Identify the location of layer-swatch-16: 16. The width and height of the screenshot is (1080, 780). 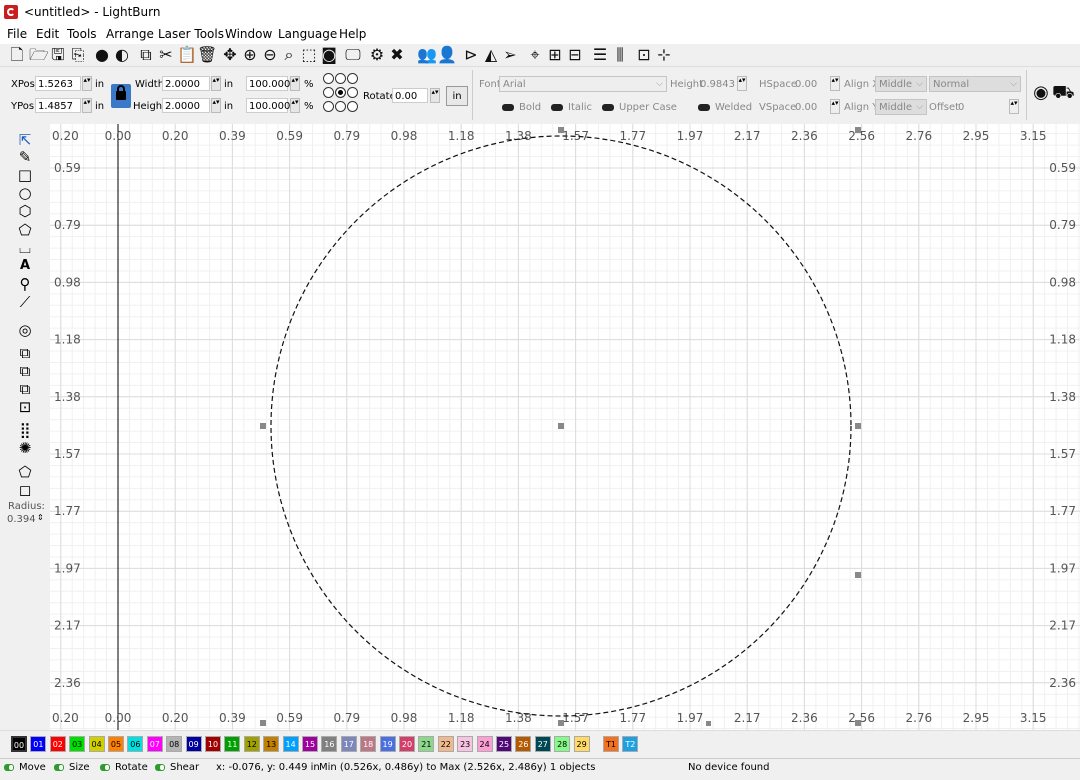
(329, 744).